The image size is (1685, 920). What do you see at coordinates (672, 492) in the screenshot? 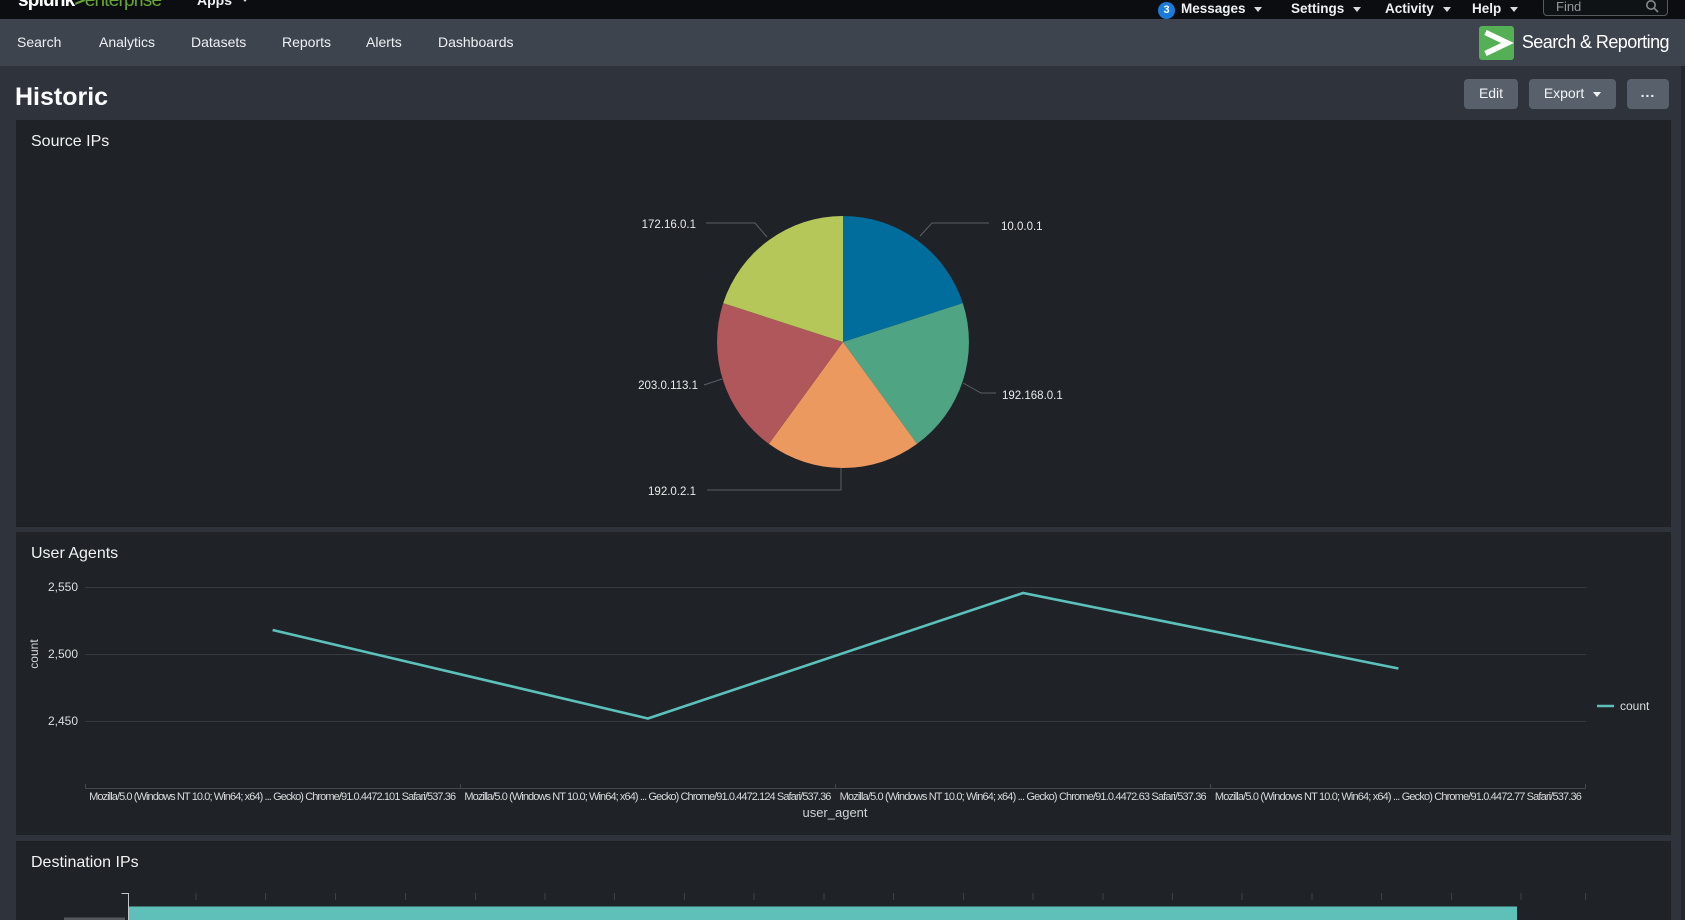
I see `svg-text: 192.0.2.1` at bounding box center [672, 492].